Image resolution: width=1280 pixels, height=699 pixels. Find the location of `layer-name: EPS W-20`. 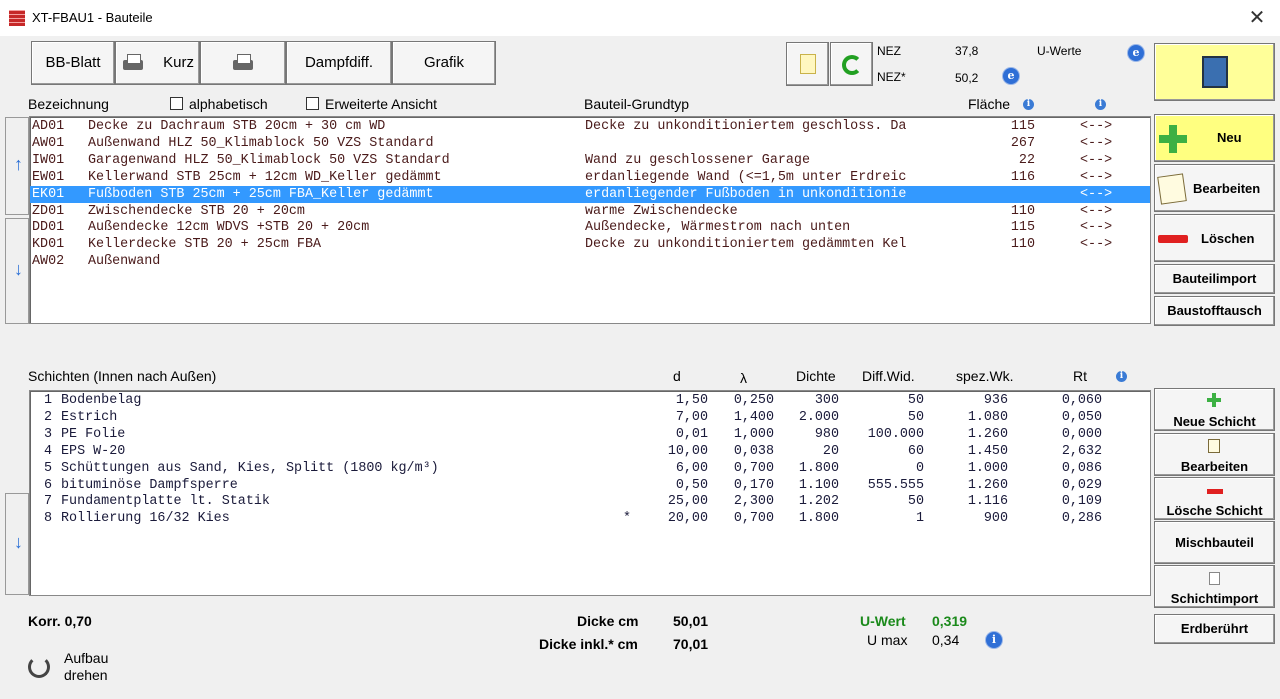

layer-name: EPS W-20 is located at coordinates (93, 451).